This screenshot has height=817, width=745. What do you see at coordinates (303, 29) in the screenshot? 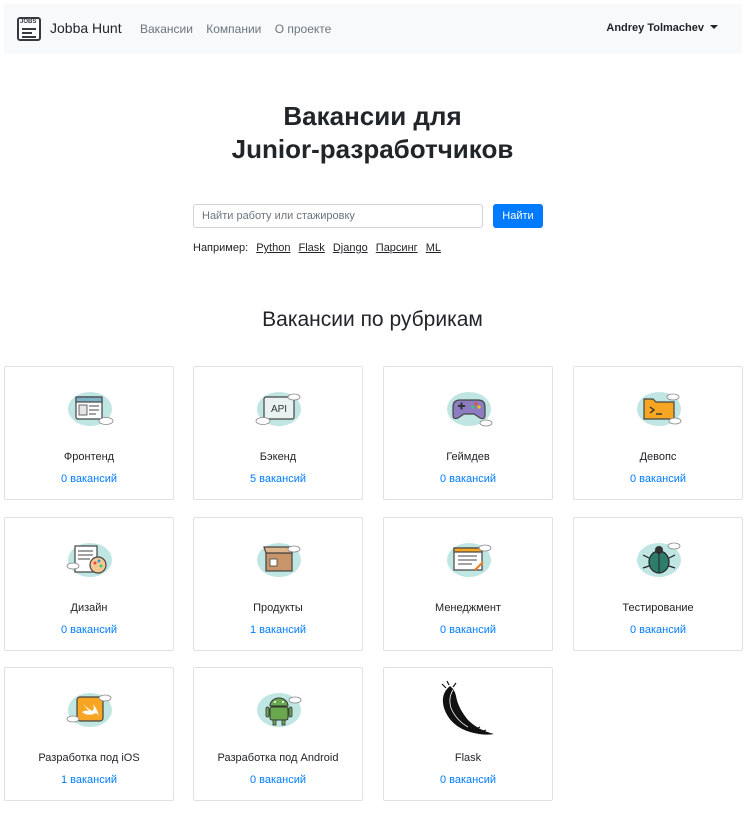
I see `nav-link-about: О проекте` at bounding box center [303, 29].